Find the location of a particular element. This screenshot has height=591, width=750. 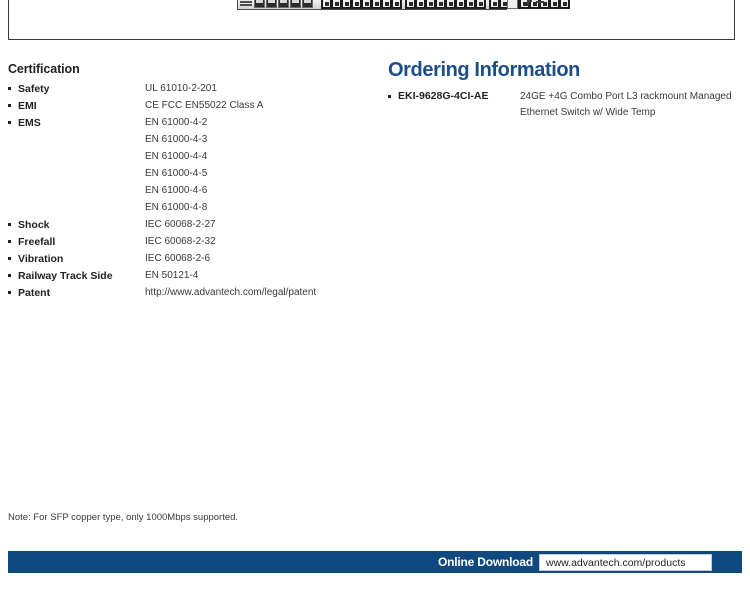

spec-label: Shock is located at coordinates (34, 225).